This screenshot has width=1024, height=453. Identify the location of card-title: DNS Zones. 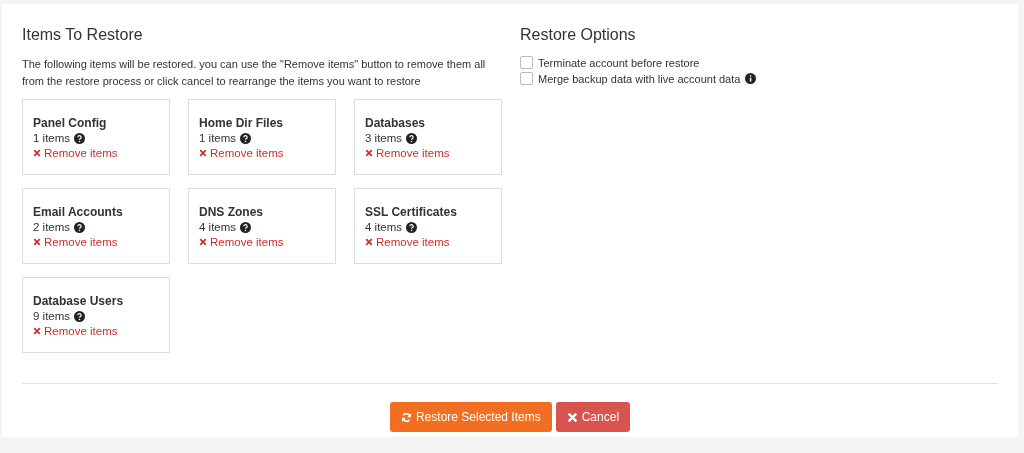
(231, 212).